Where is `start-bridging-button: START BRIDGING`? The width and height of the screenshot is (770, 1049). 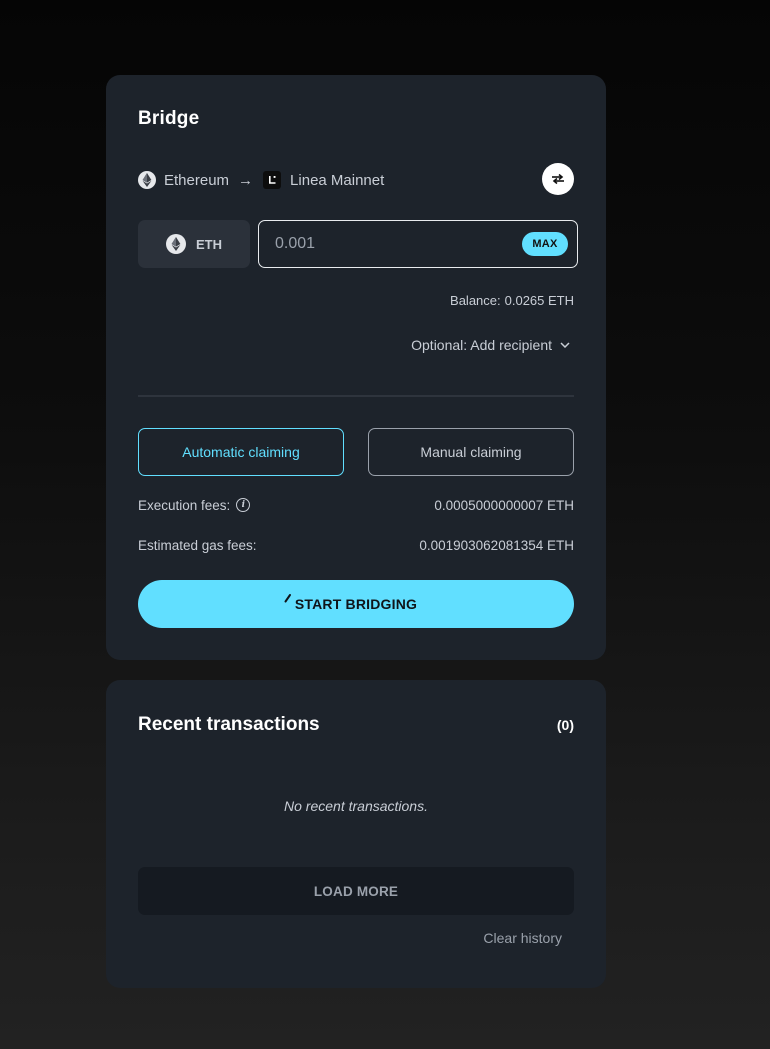
start-bridging-button: START BRIDGING is located at coordinates (356, 604).